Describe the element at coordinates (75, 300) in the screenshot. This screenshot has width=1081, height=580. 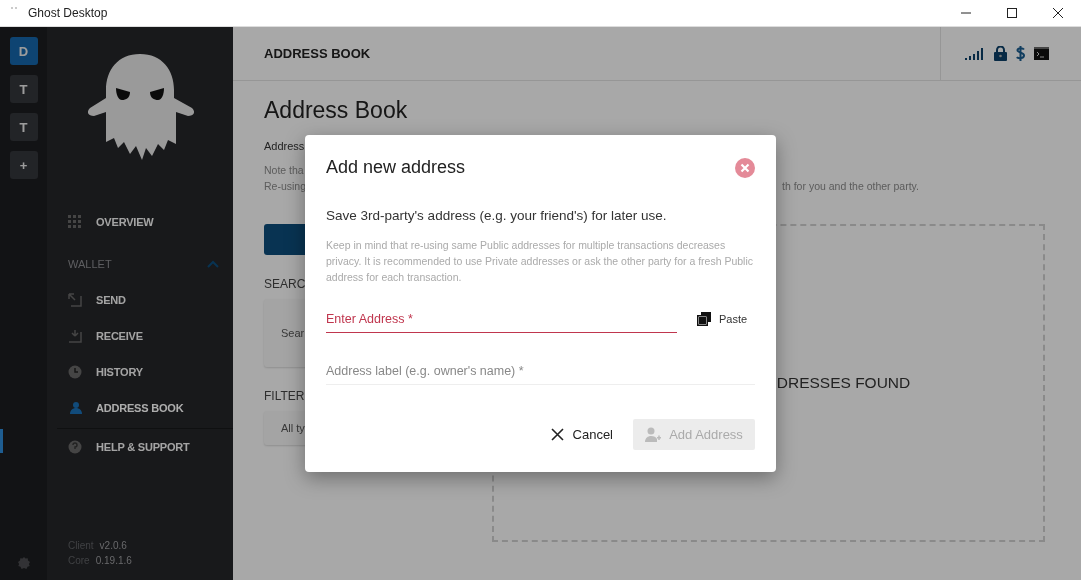
I see `send-icon` at that location.